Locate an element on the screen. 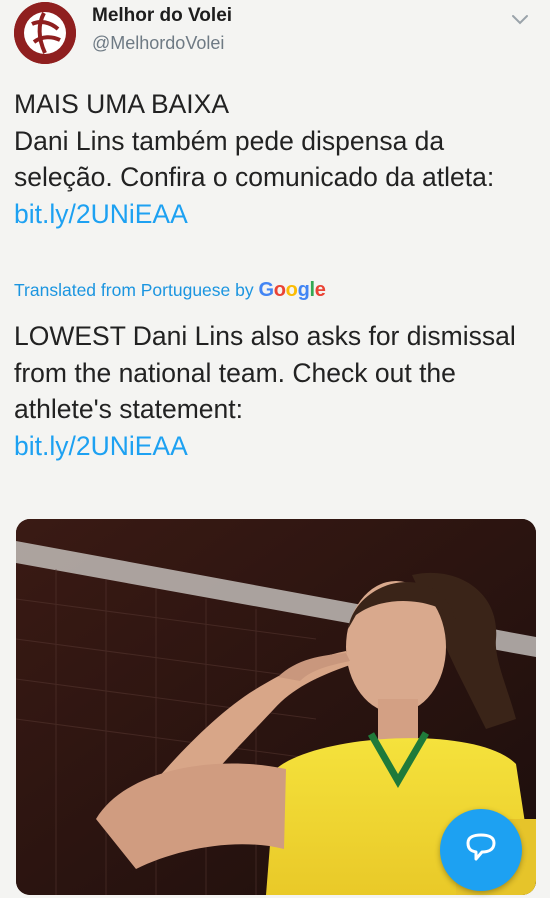 This screenshot has height=898, width=550. google-logo: Google is located at coordinates (292, 290).